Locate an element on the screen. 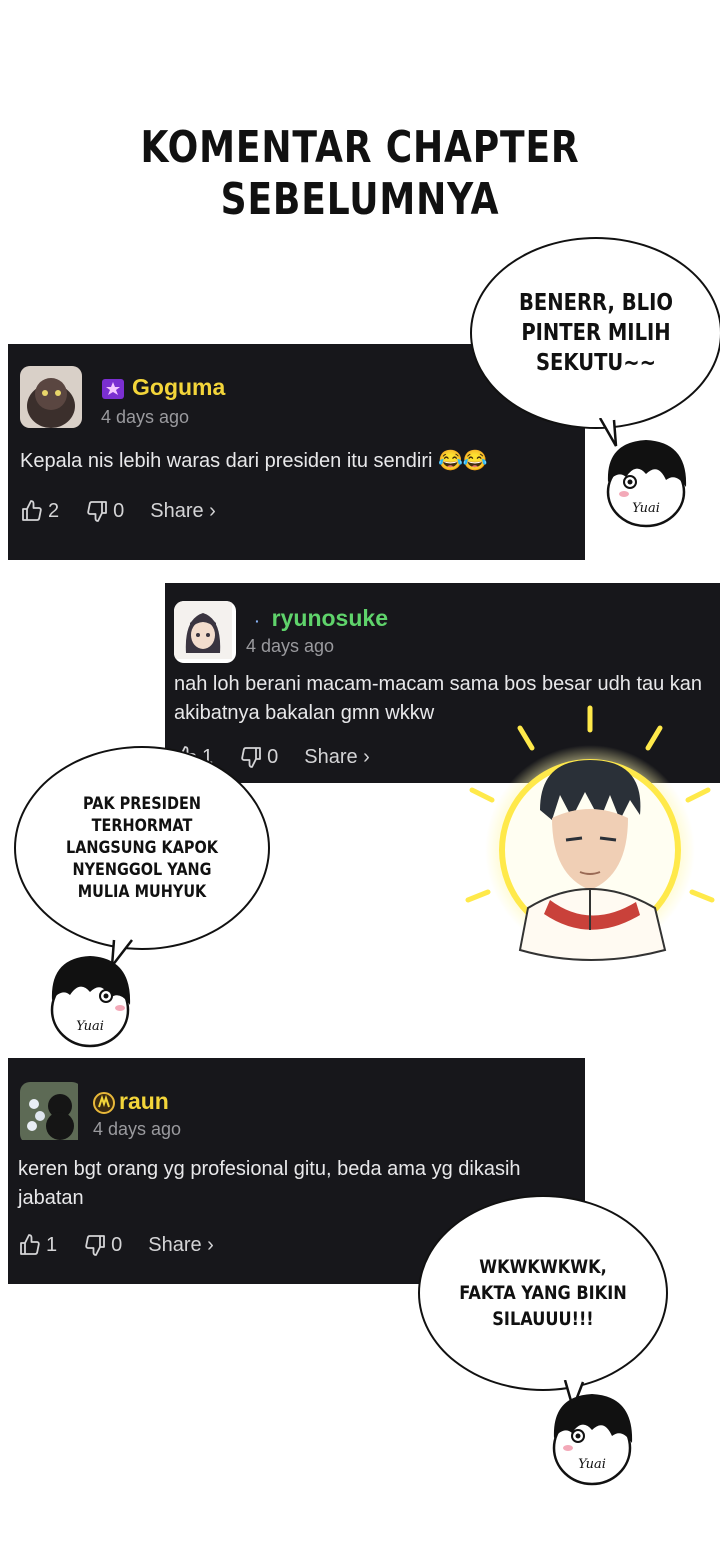  comment-actions: 2 0 Share › is located at coordinates (131, 511).